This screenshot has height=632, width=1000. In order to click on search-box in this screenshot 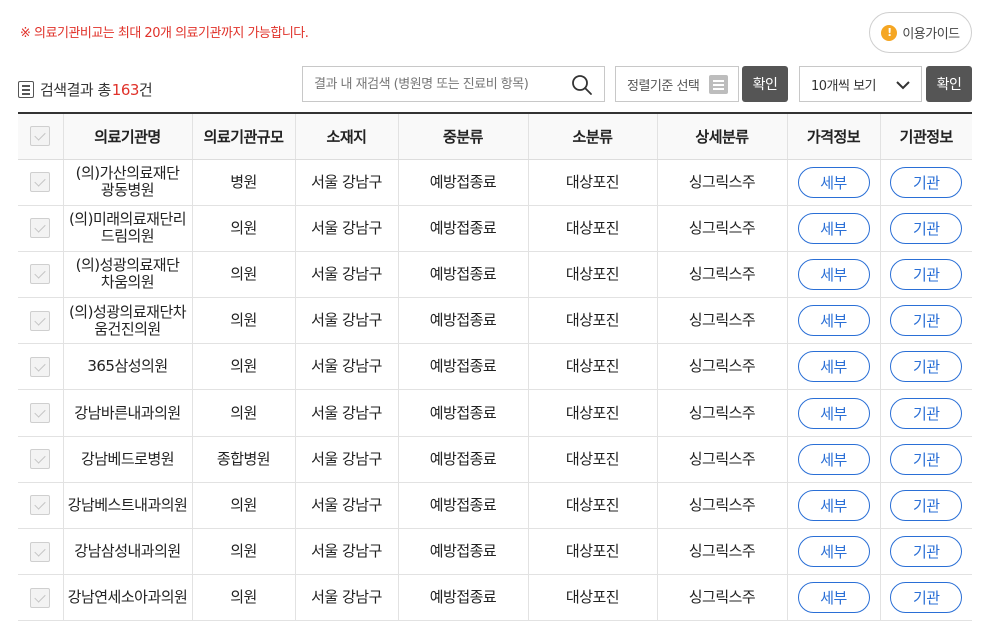, I will do `click(453, 84)`.